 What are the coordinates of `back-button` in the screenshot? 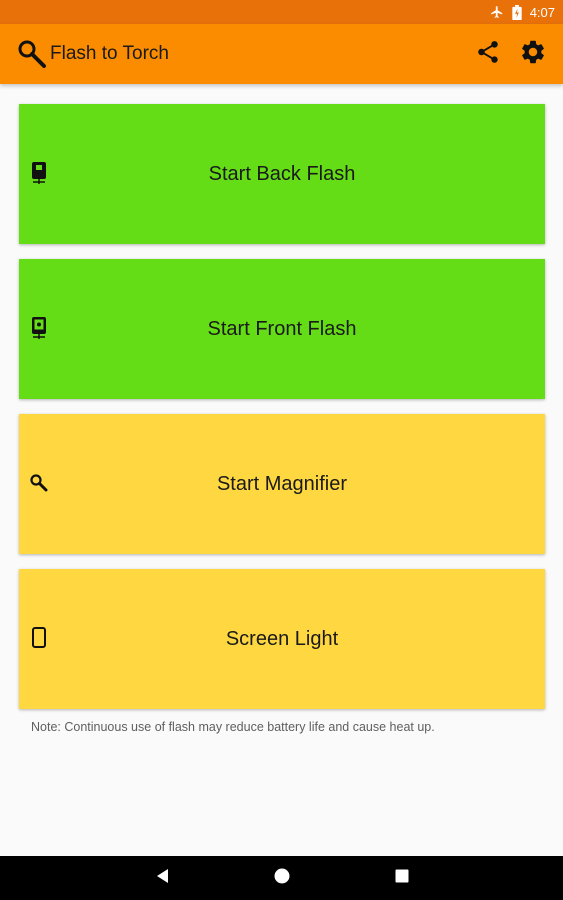 It's located at (162, 878).